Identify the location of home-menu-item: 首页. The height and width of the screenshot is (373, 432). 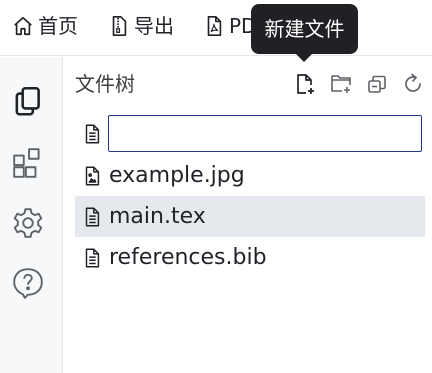
(45, 26).